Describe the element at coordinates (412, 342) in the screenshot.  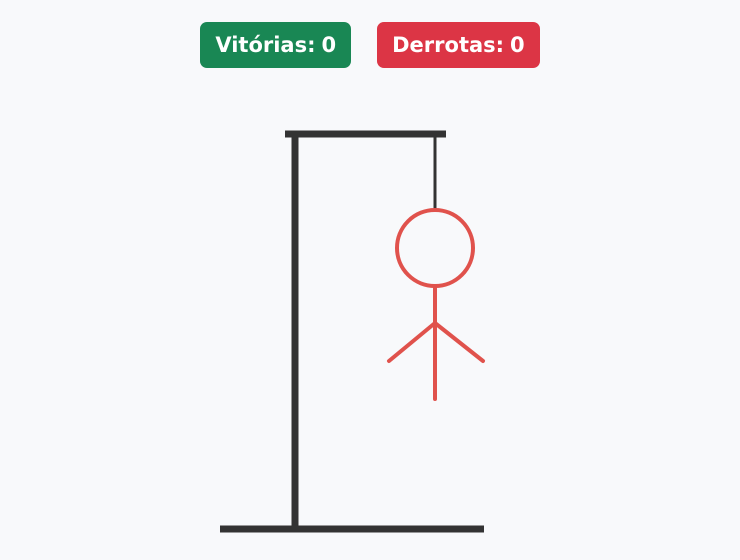
I see `figure-left-arm` at that location.